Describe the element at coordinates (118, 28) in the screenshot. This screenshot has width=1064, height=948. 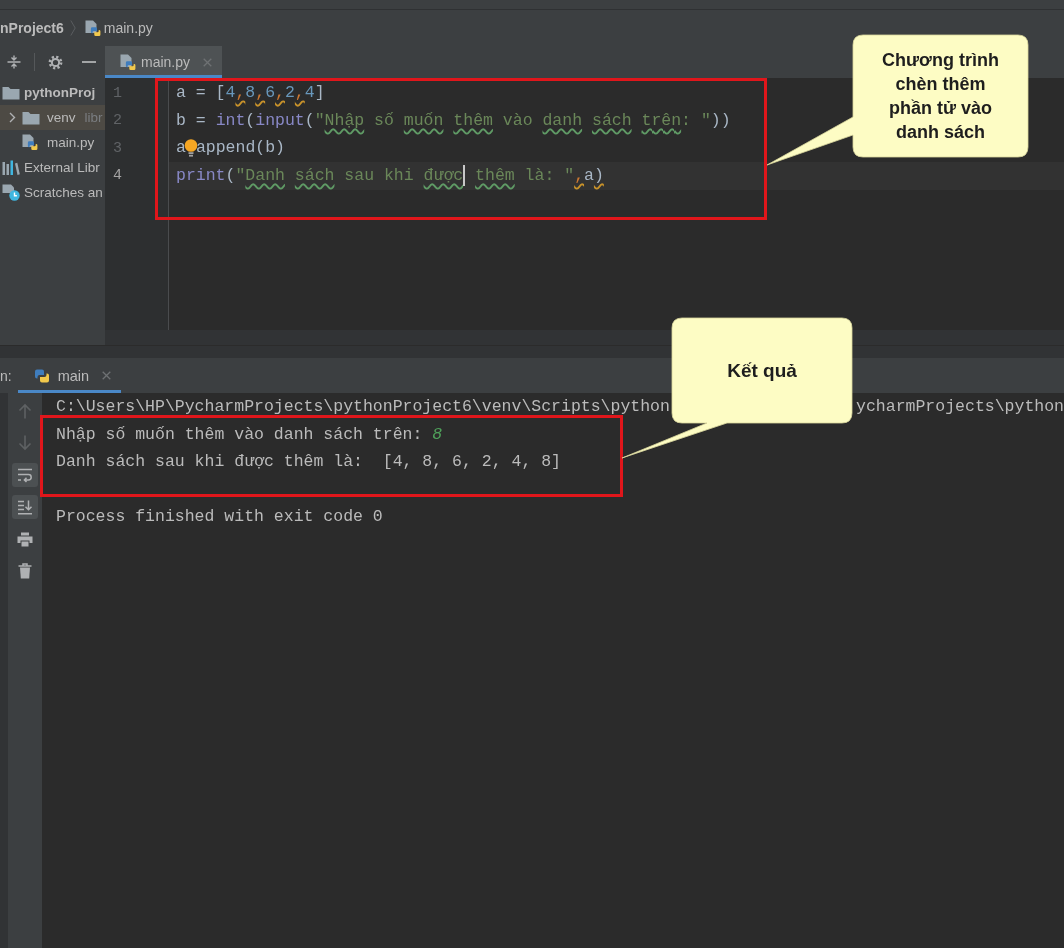
I see `breadcrumb-item: main.py` at that location.